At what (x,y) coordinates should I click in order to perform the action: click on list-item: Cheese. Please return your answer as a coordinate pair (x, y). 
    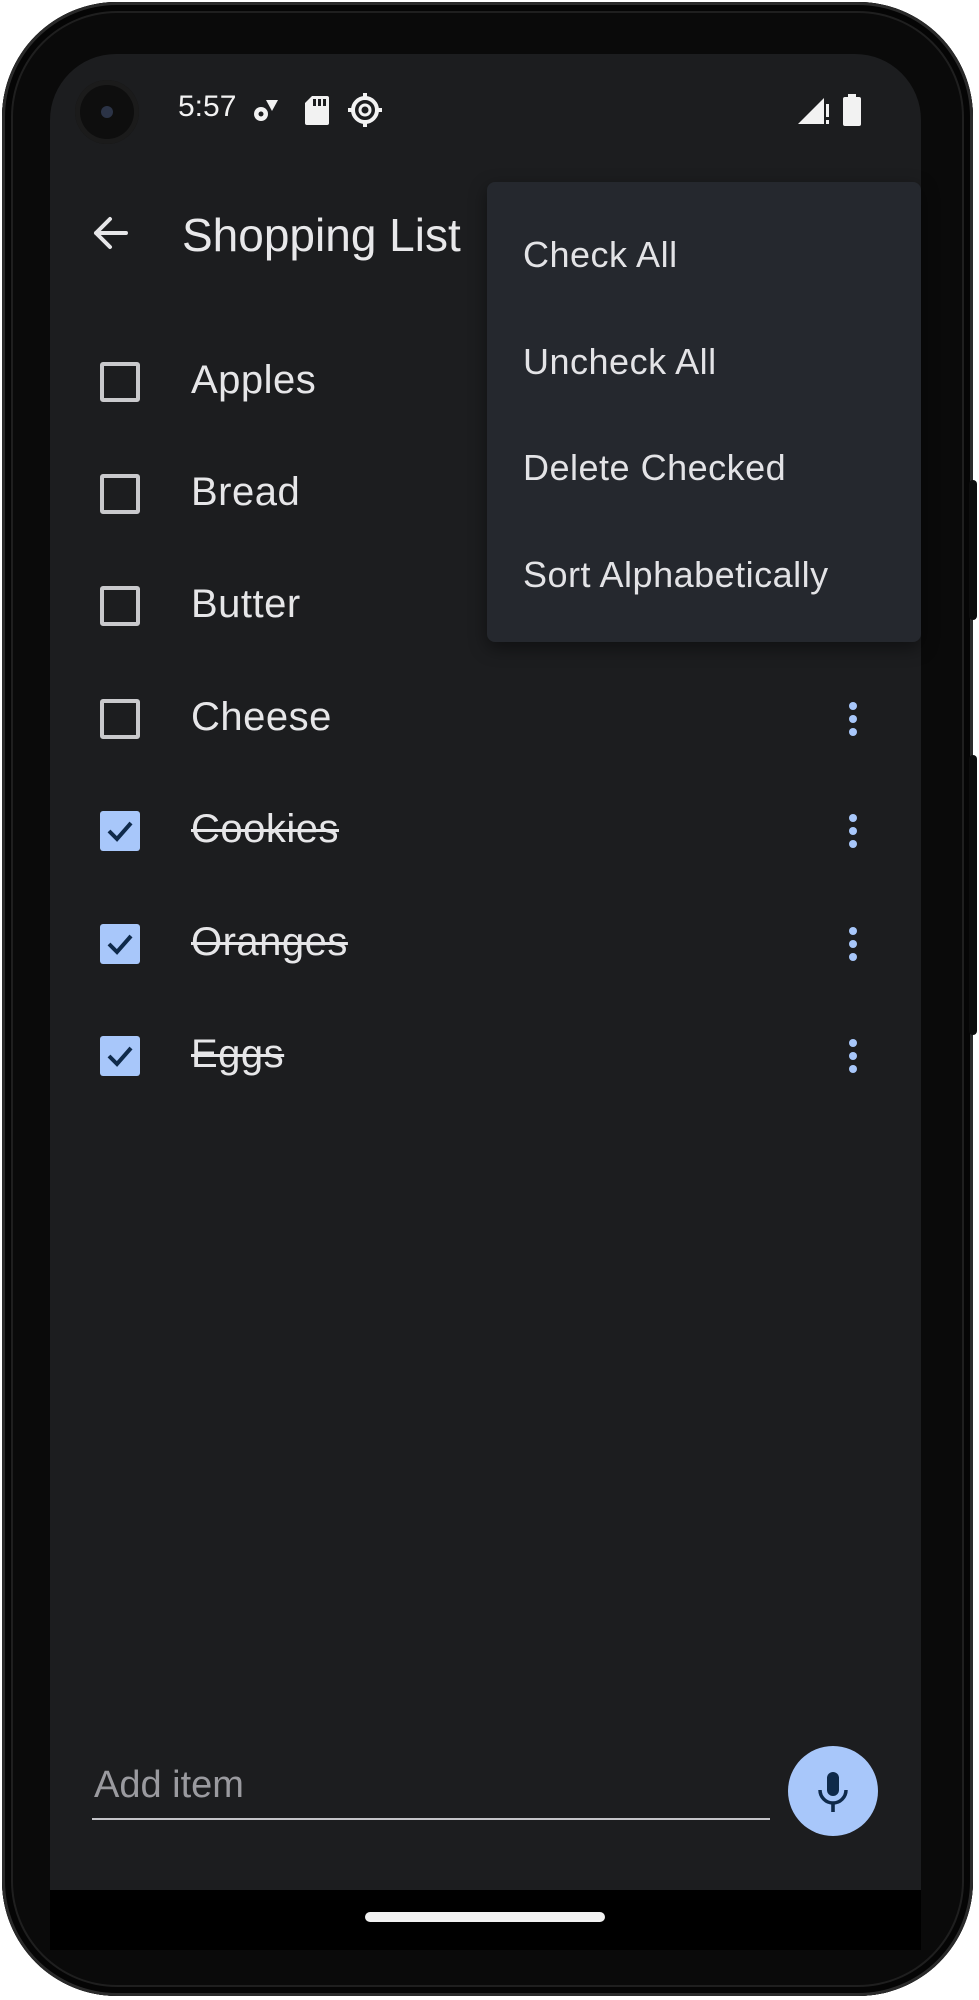
    Looking at the image, I should click on (490, 719).